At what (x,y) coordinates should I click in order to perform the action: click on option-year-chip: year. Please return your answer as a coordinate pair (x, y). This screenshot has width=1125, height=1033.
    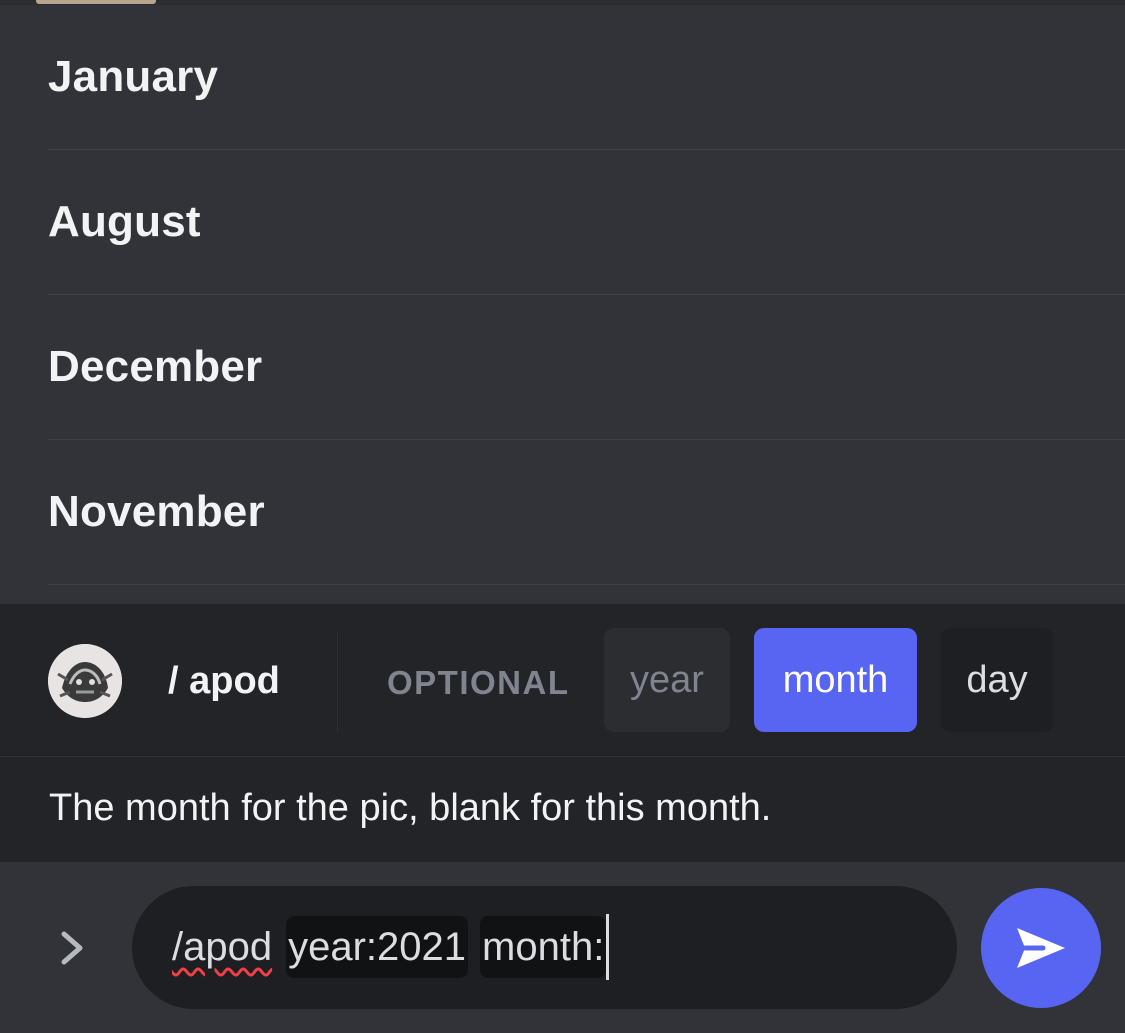
    Looking at the image, I should click on (667, 680).